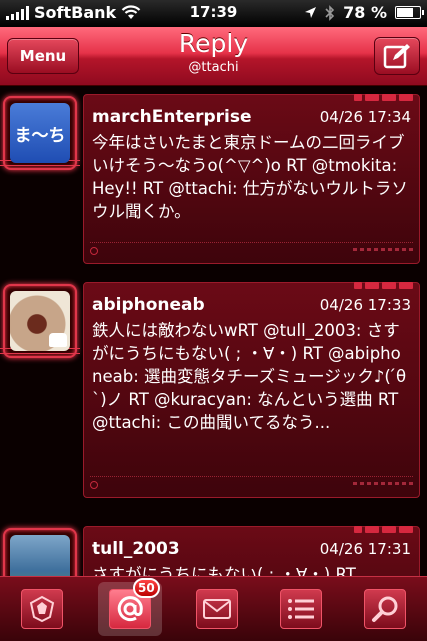 Image resolution: width=427 pixels, height=641 pixels. Describe the element at coordinates (365, 305) in the screenshot. I see `tweet-timestamp: 04/26 17:33` at that location.